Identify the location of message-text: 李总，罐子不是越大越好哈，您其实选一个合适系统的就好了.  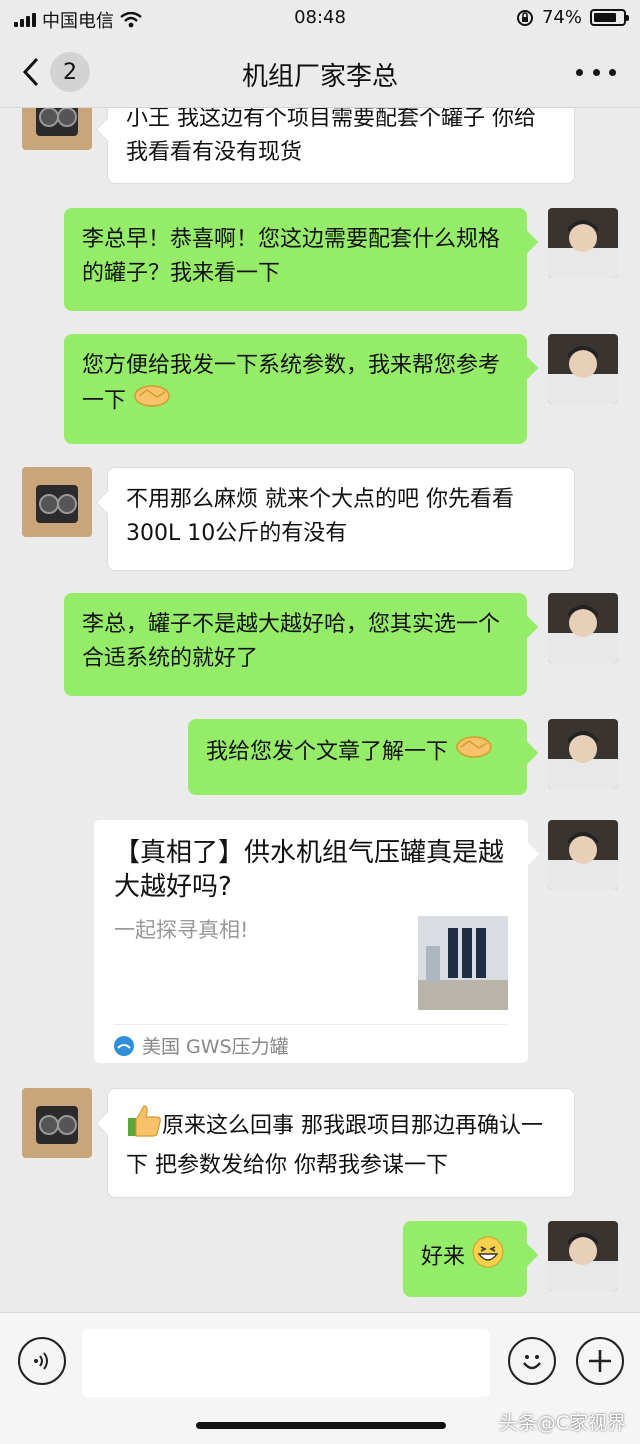
(291, 641).